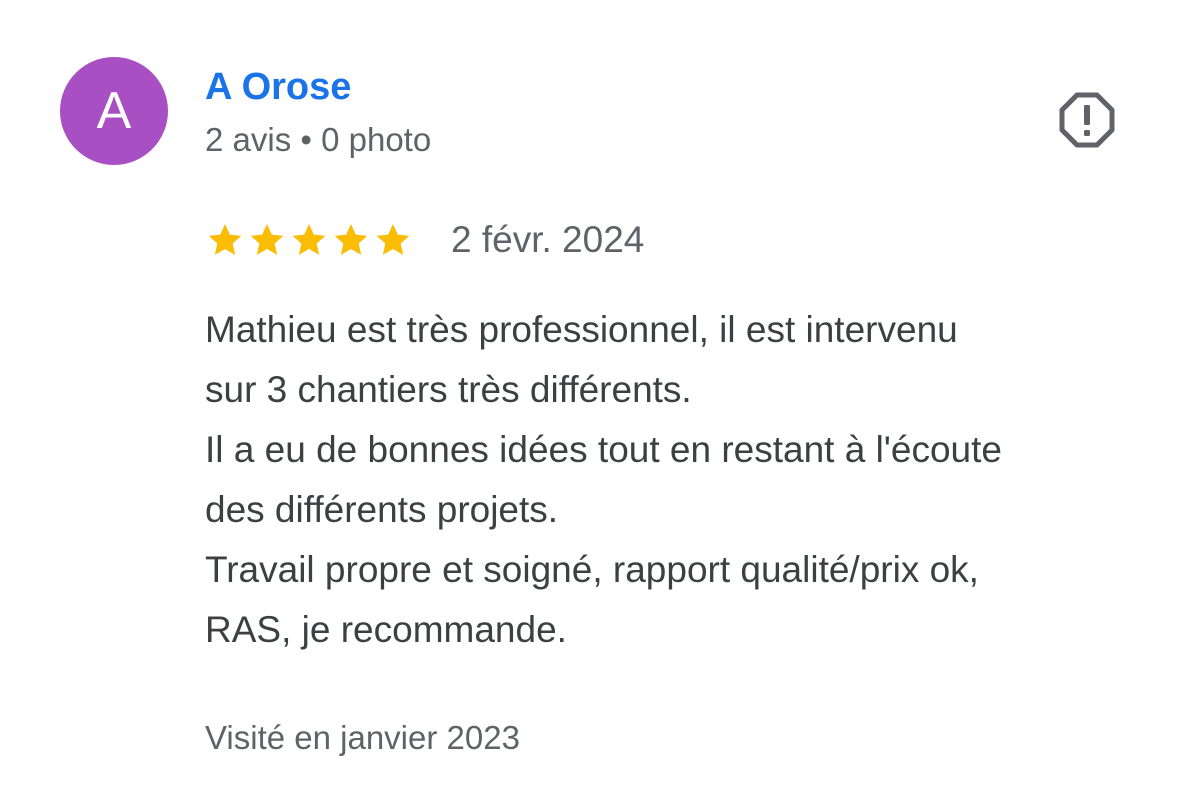  What do you see at coordinates (318, 139) in the screenshot?
I see `reviewer-meta: 2 avis • 0 photo` at bounding box center [318, 139].